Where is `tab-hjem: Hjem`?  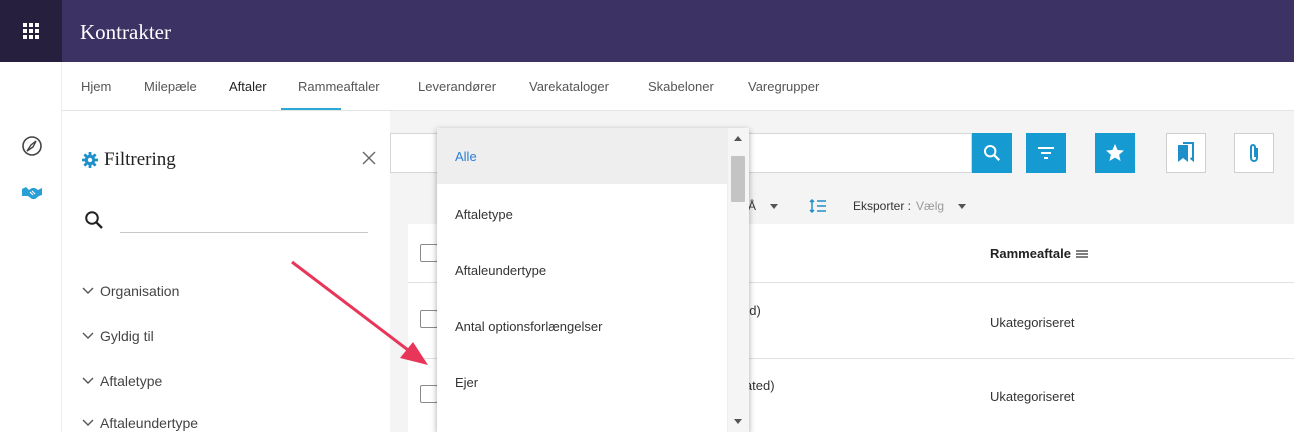 tab-hjem: Hjem is located at coordinates (96, 86).